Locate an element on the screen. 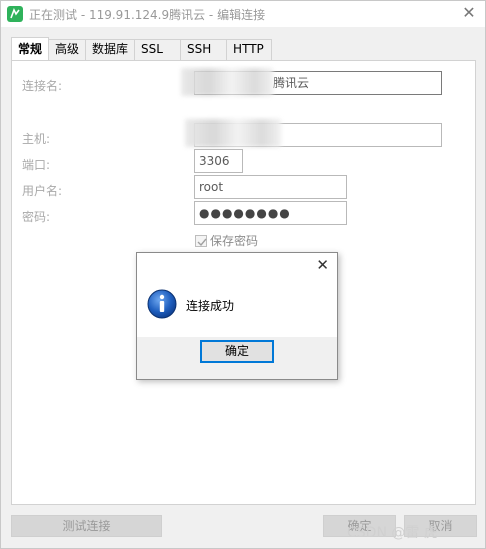 The image size is (486, 549). connection-name-value: 腾讯云 is located at coordinates (291, 83).